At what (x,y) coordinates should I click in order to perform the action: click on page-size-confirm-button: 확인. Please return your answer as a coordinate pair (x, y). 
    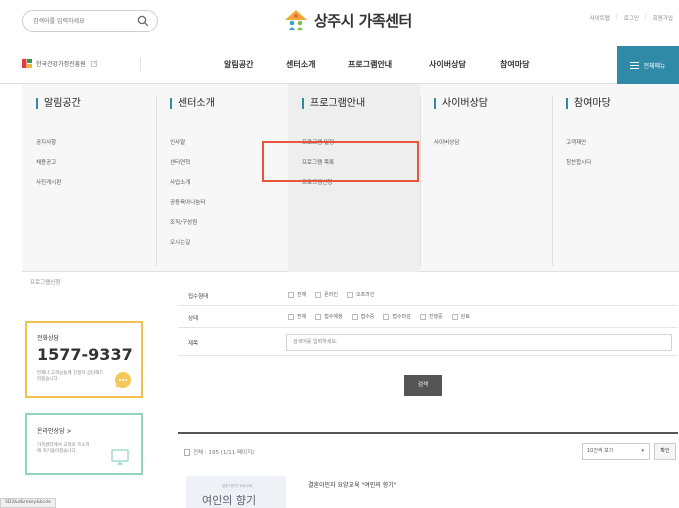
    Looking at the image, I should click on (665, 451).